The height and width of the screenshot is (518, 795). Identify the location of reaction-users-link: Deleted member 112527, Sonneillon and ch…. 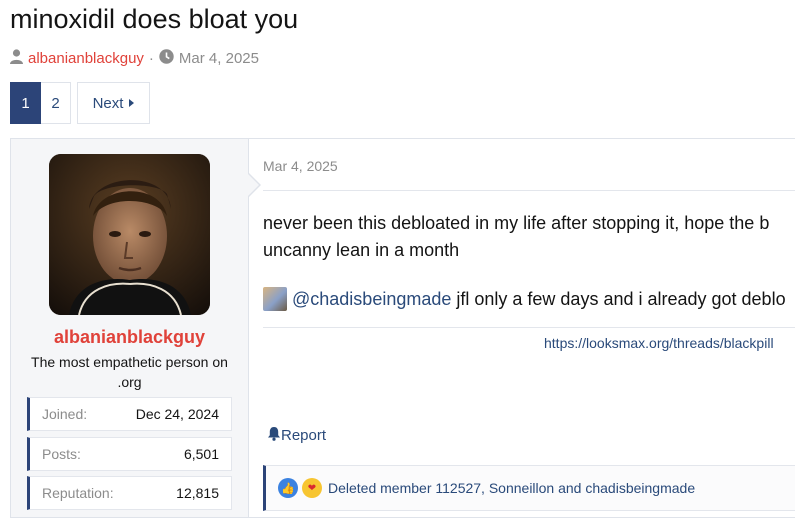
(511, 488).